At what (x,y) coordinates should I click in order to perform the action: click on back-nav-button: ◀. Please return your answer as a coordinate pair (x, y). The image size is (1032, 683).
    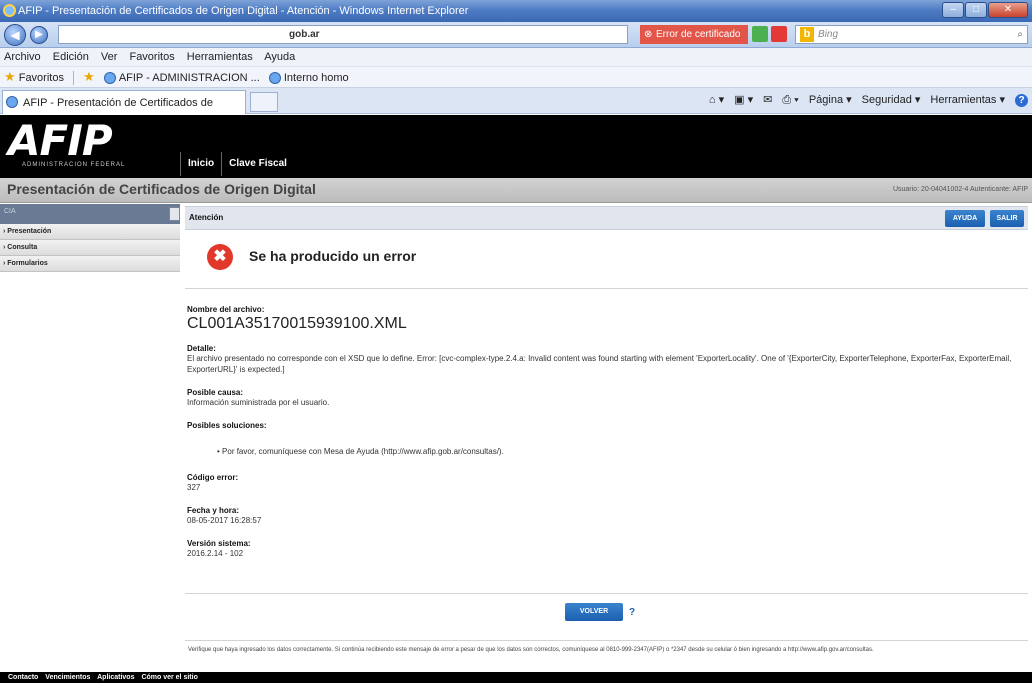
    Looking at the image, I should click on (15, 35).